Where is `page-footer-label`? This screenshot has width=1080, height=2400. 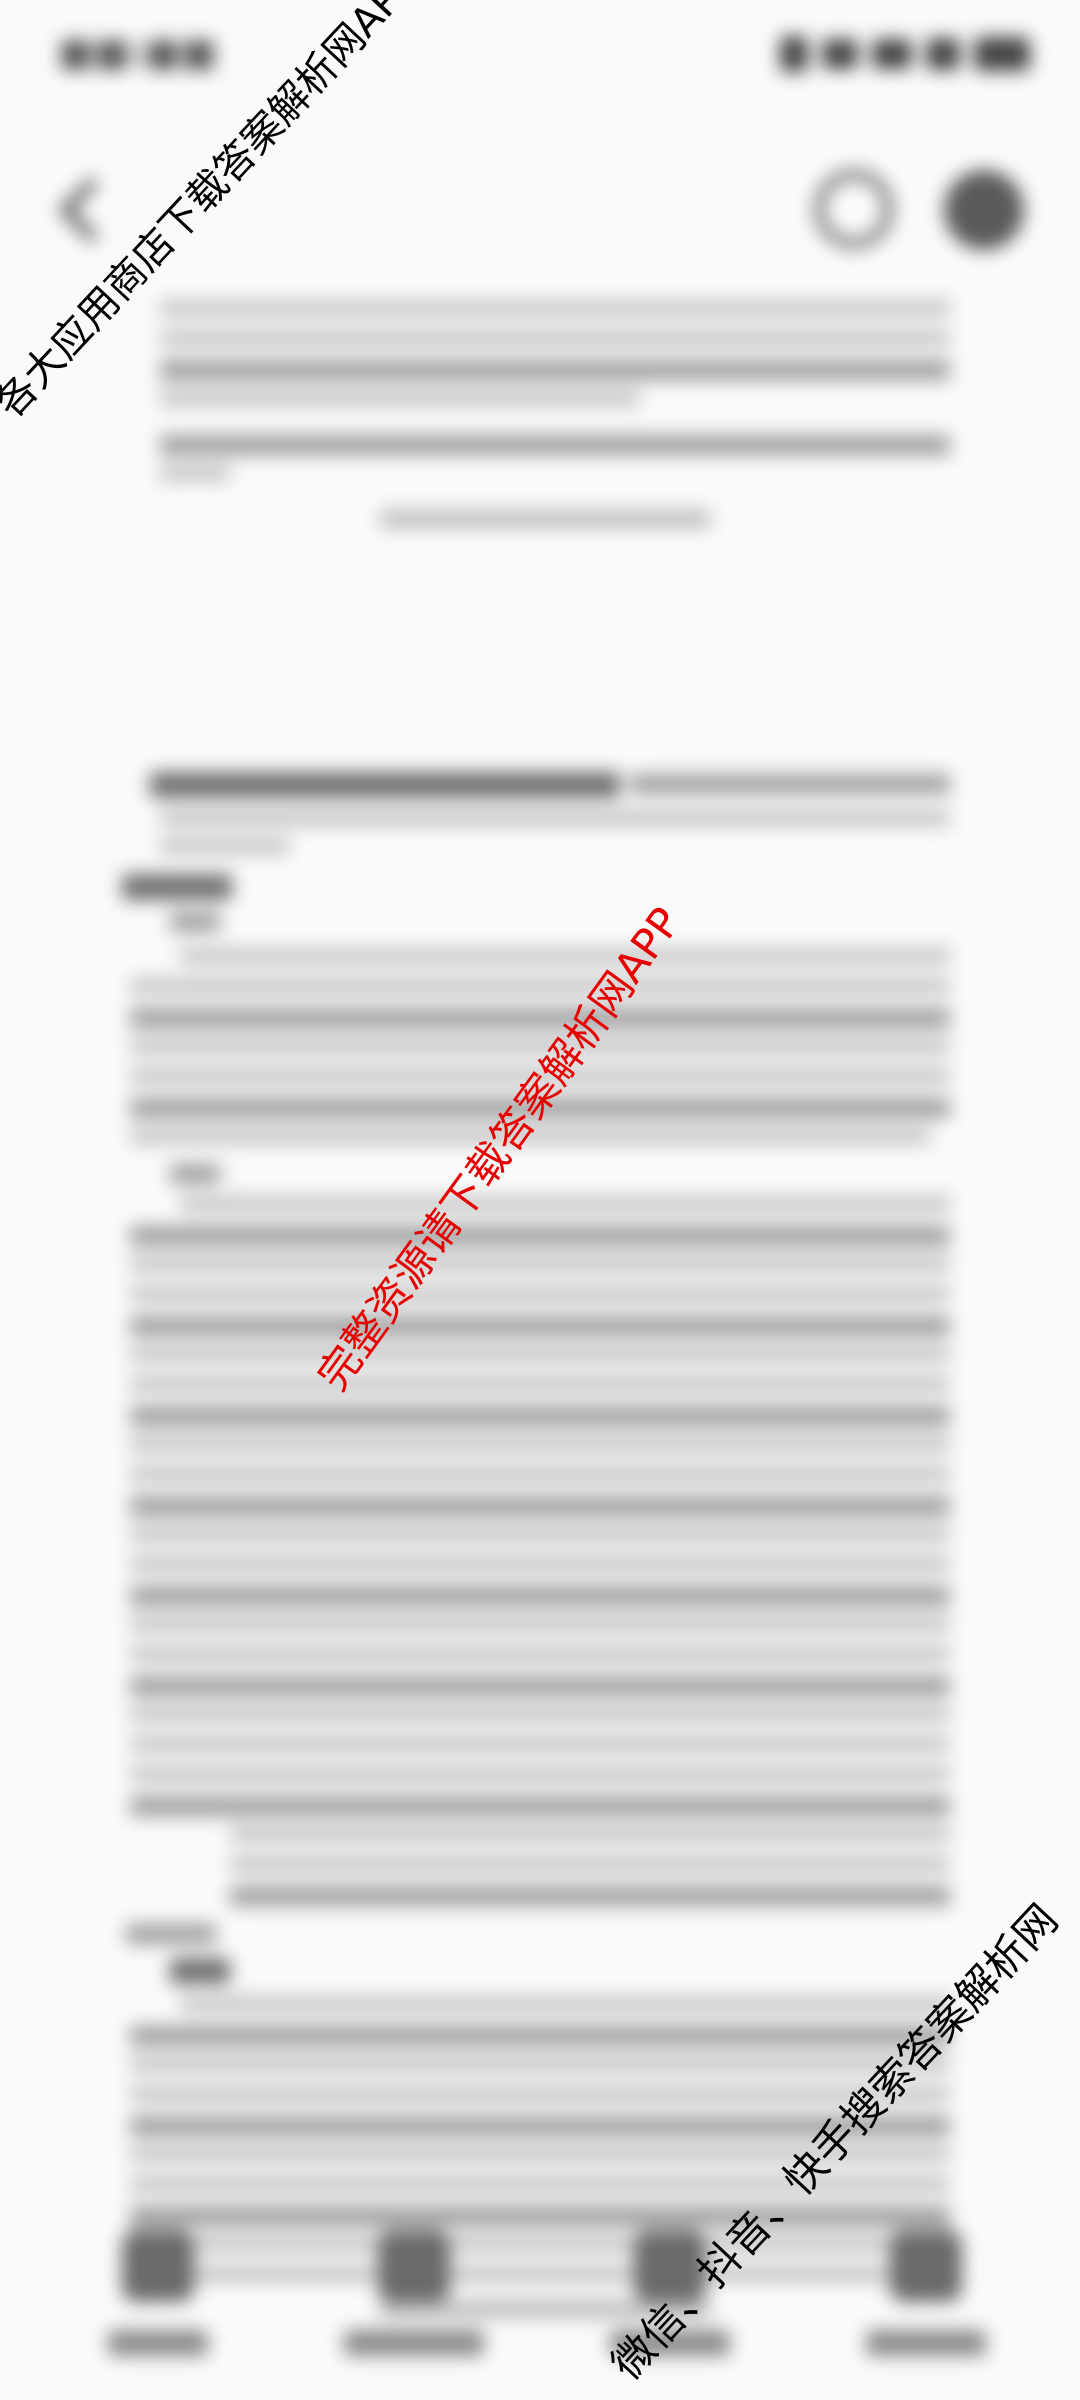
page-footer-label is located at coordinates (545, 519).